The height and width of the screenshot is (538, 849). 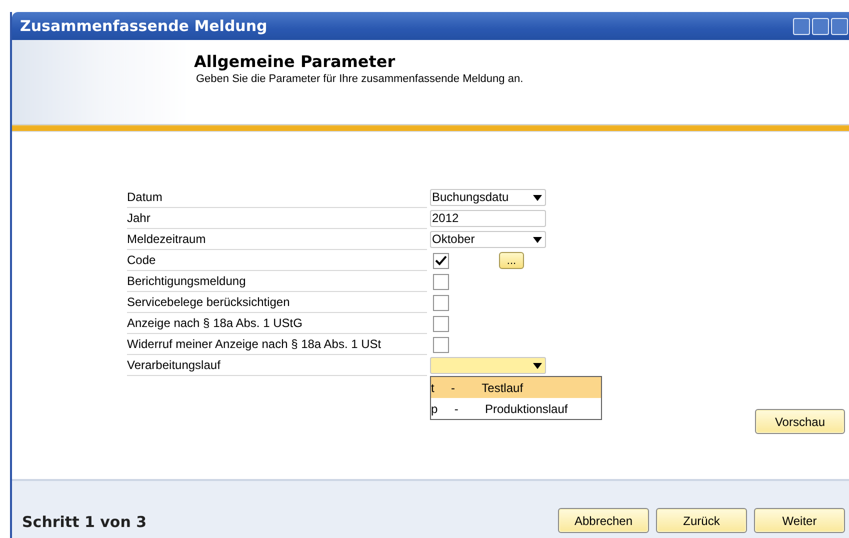 What do you see at coordinates (516, 387) in the screenshot?
I see `dropdown-option: t - Testlauf` at bounding box center [516, 387].